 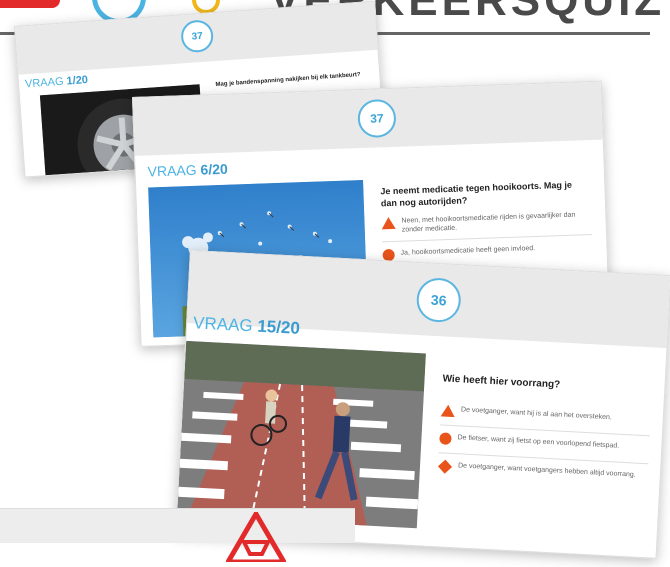 What do you see at coordinates (301, 434) in the screenshot?
I see `question-photo` at bounding box center [301, 434].